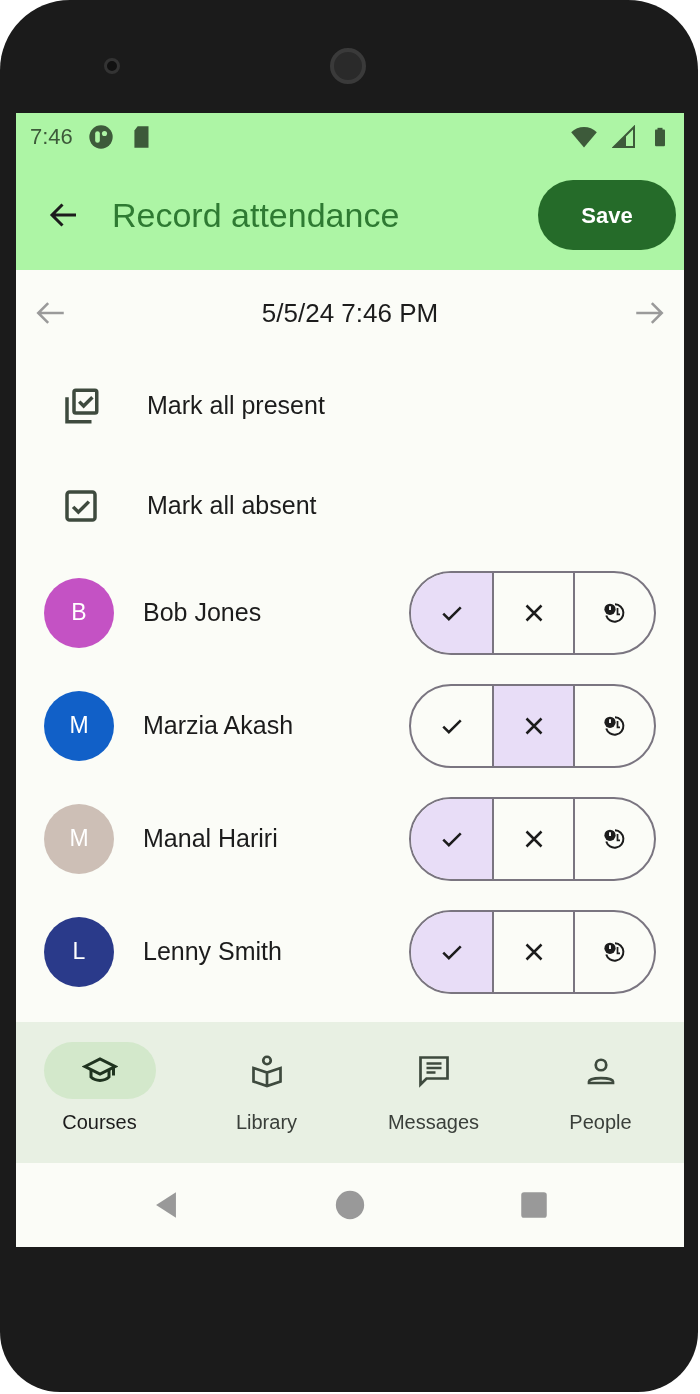  What do you see at coordinates (79, 951) in the screenshot?
I see `avatar: L` at bounding box center [79, 951].